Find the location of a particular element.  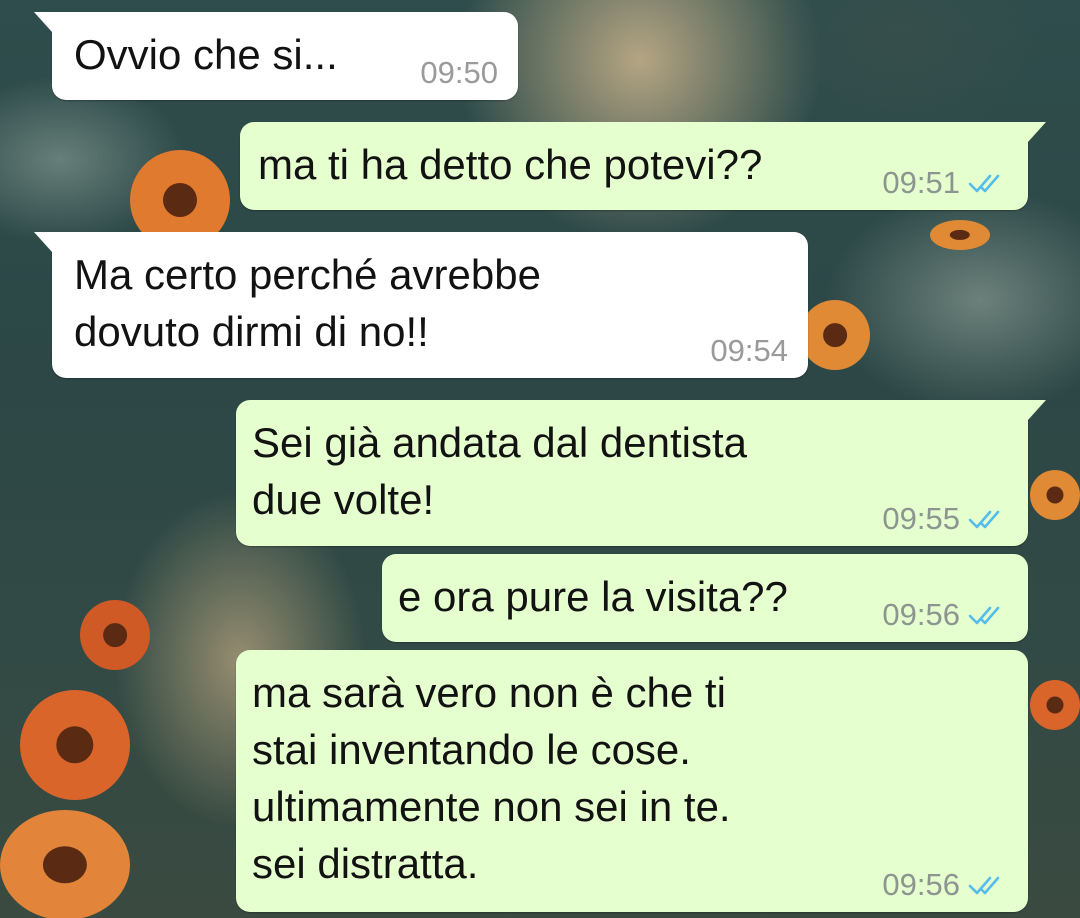

message-text: Sei già andata dal dentista due volte! is located at coordinates (500, 471).